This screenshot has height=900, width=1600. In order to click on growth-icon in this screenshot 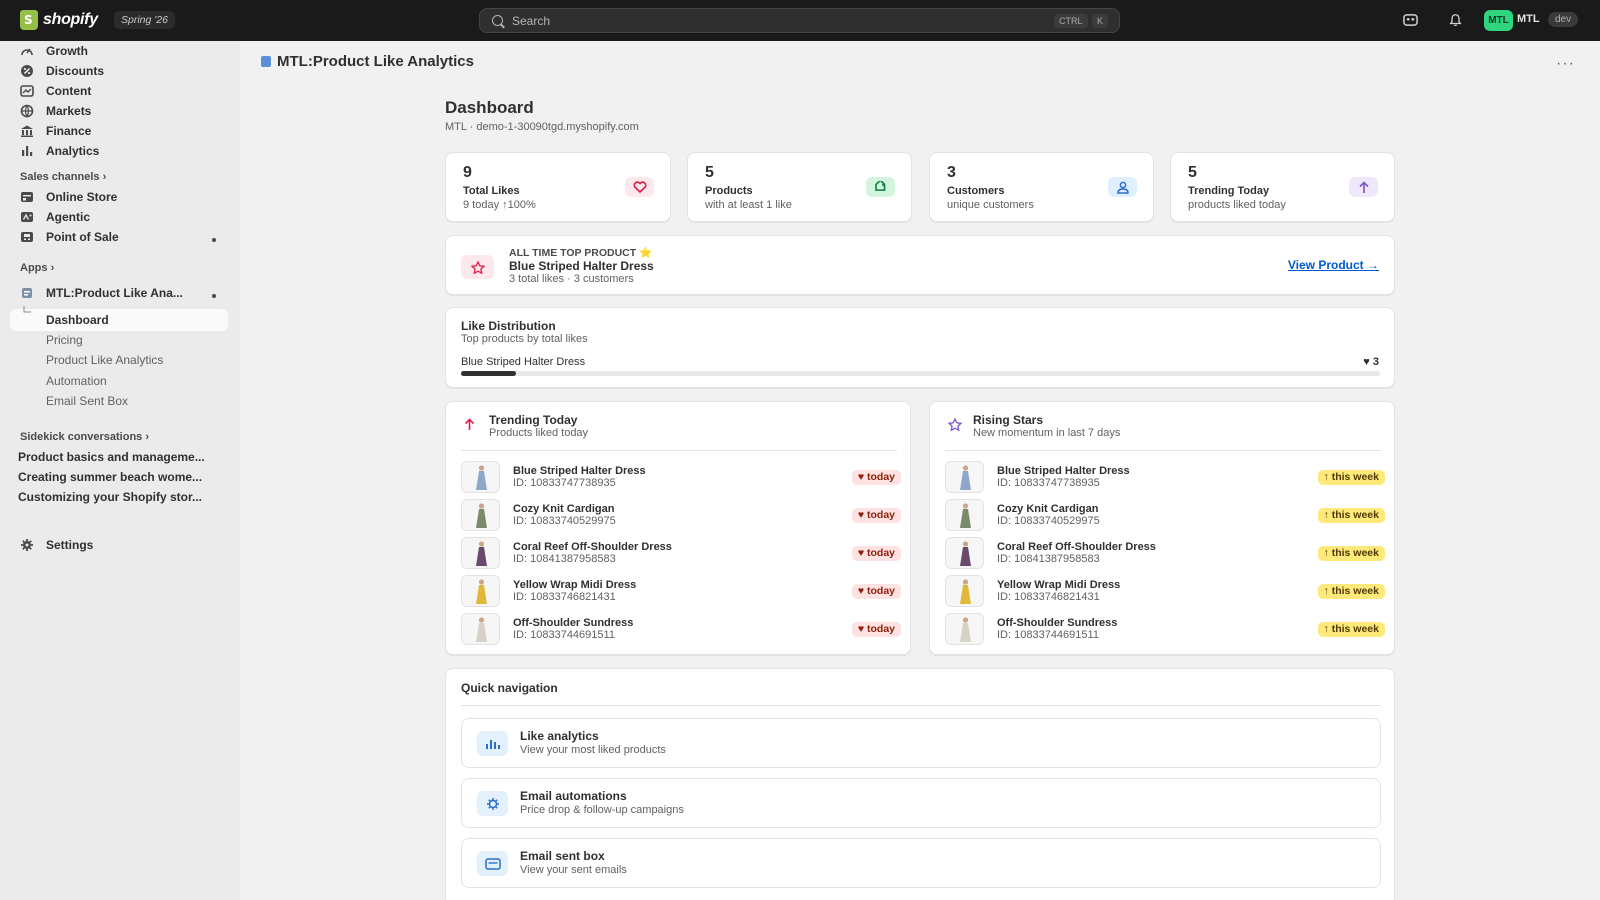, I will do `click(27, 52)`.